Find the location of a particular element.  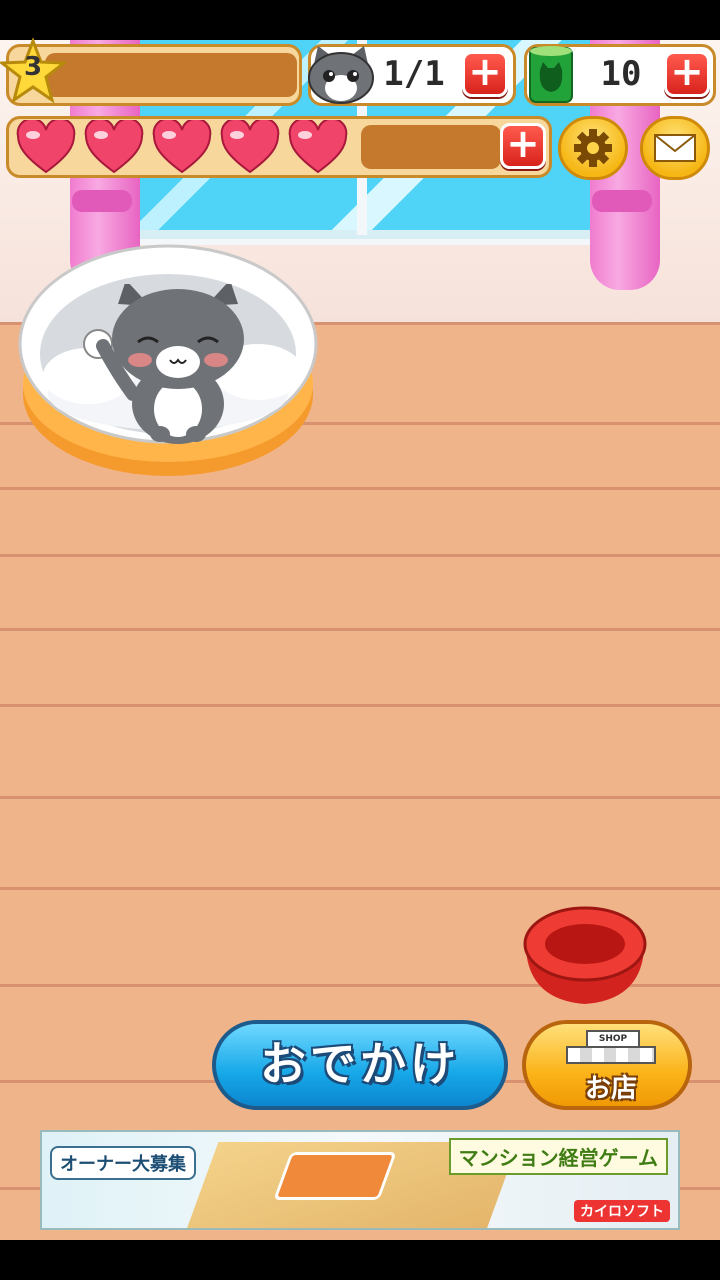

shop-label: お店 is located at coordinates (610, 1089).